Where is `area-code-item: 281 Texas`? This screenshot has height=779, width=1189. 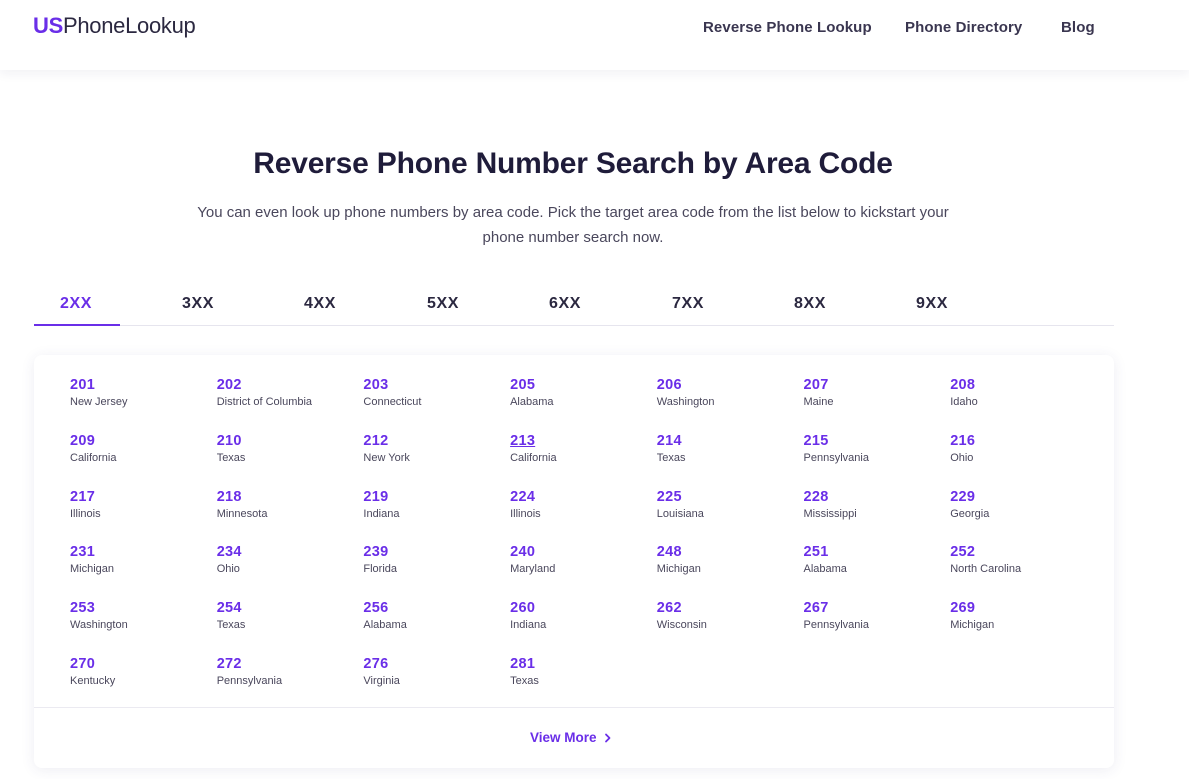
area-code-item: 281 Texas is located at coordinates (580, 671).